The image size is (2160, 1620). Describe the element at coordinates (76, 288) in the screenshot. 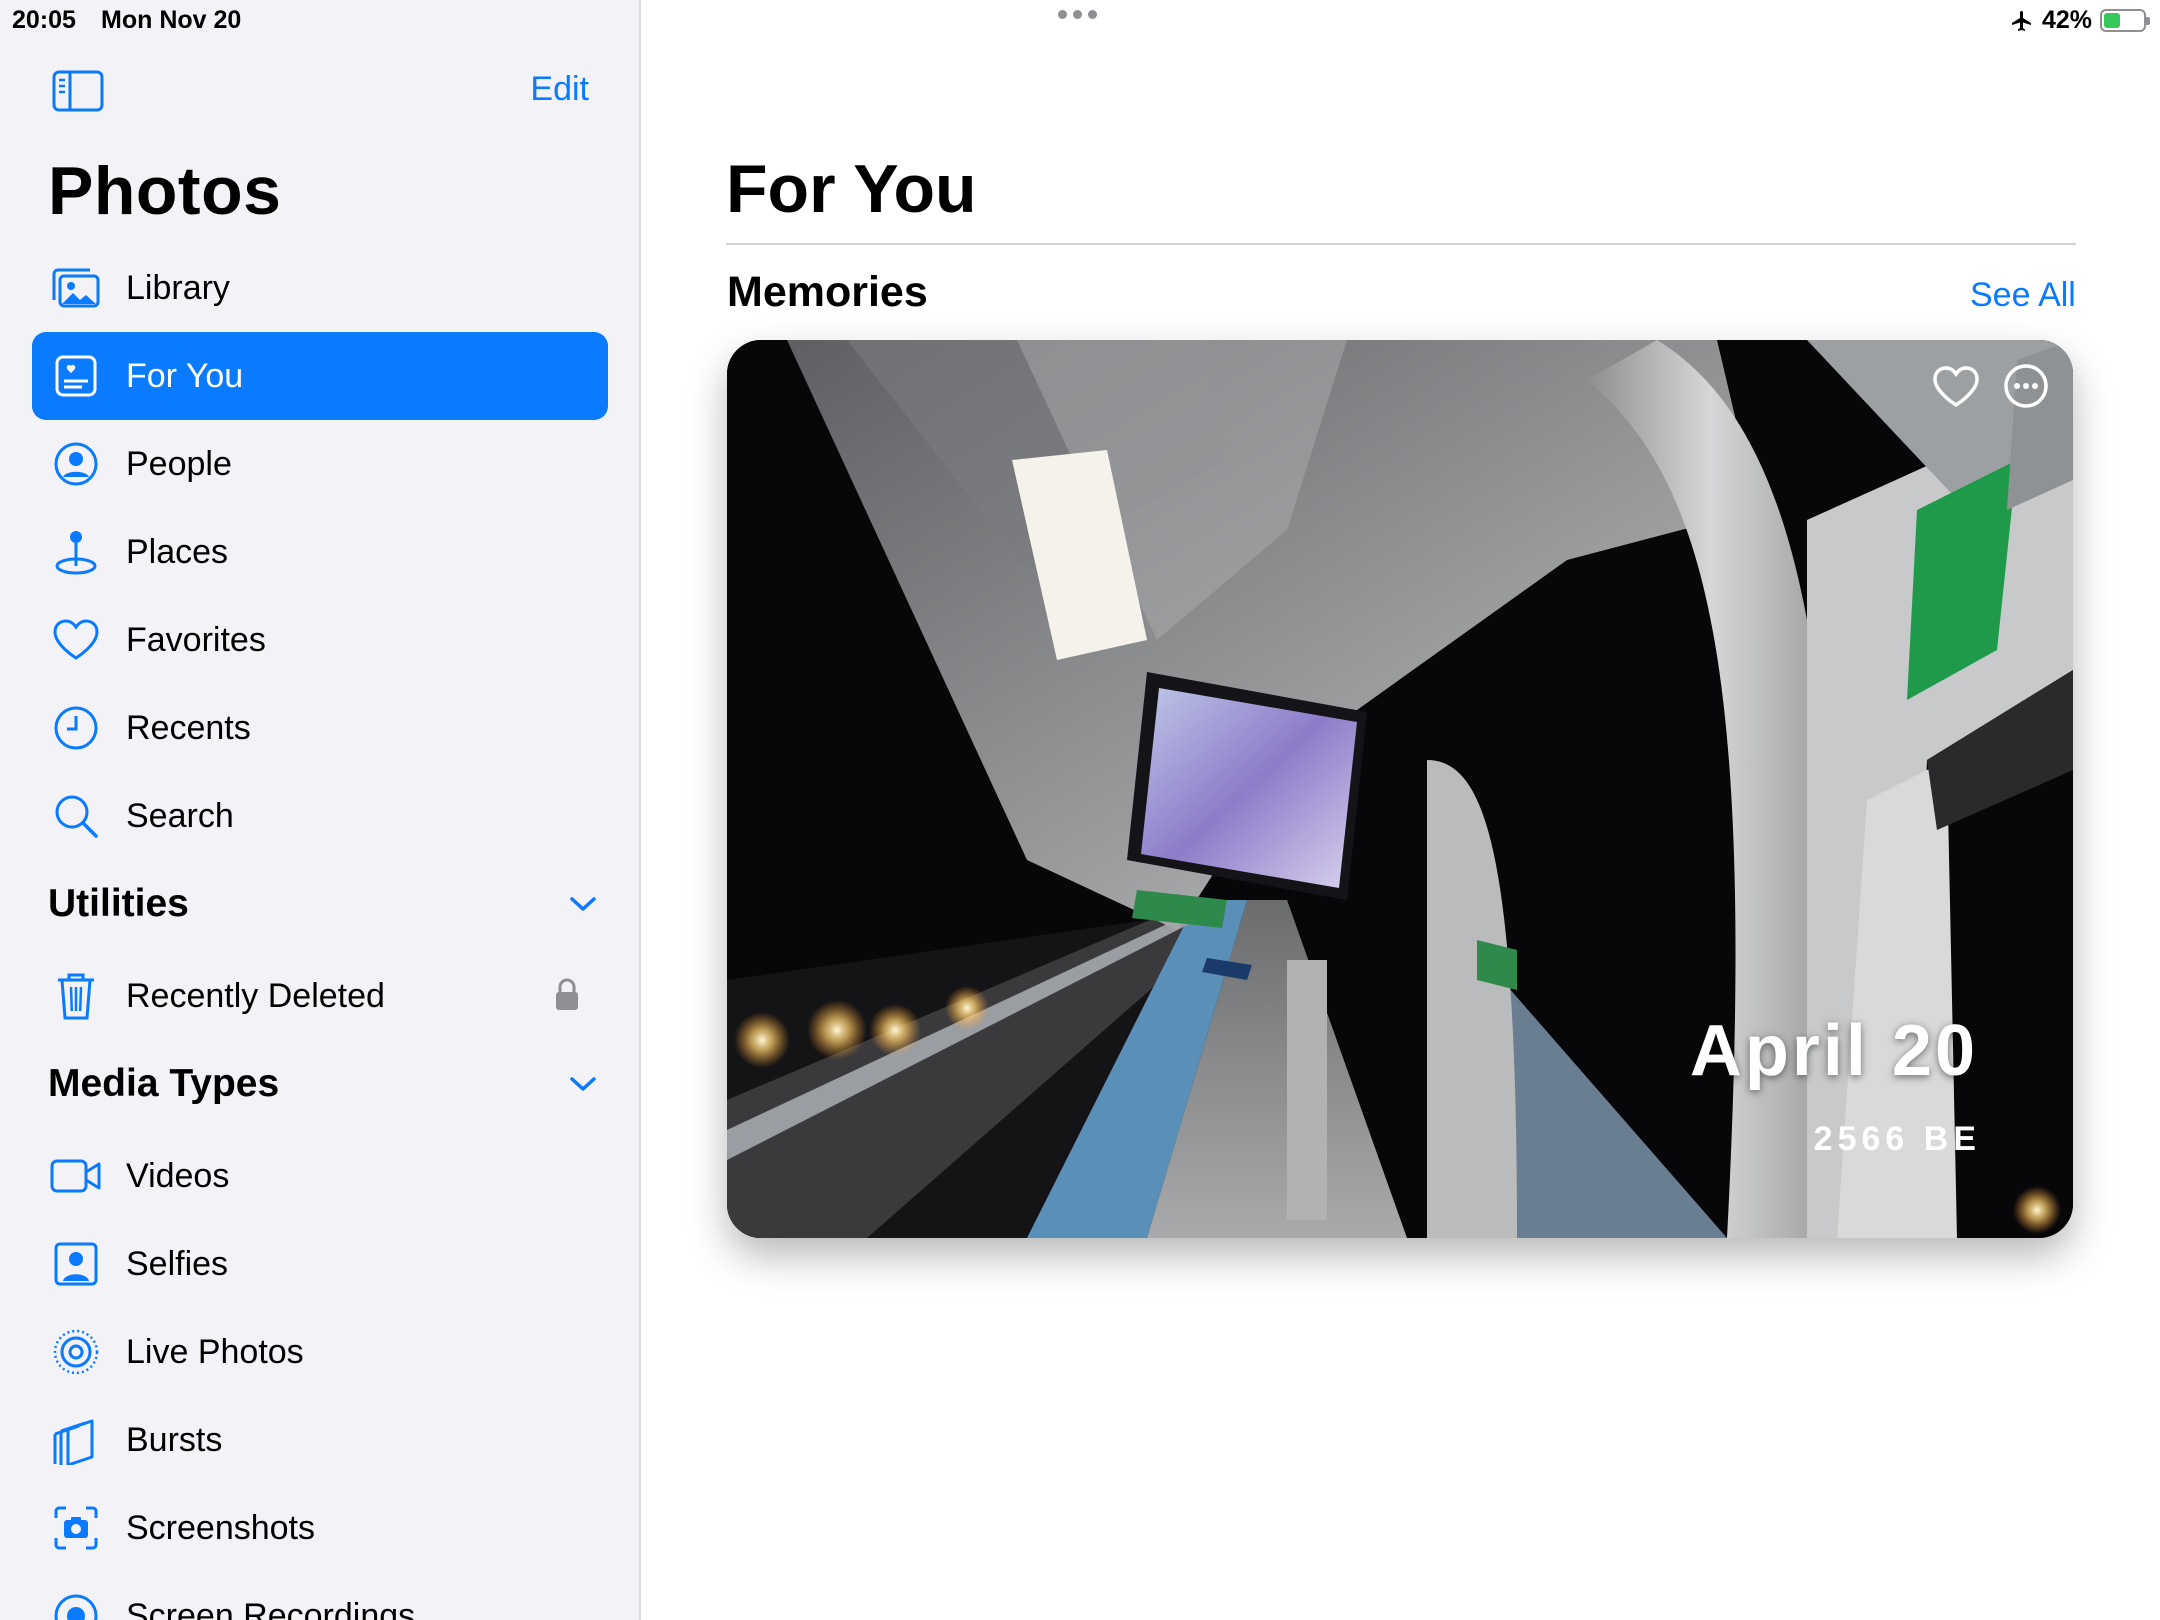

I see `library-icon` at that location.